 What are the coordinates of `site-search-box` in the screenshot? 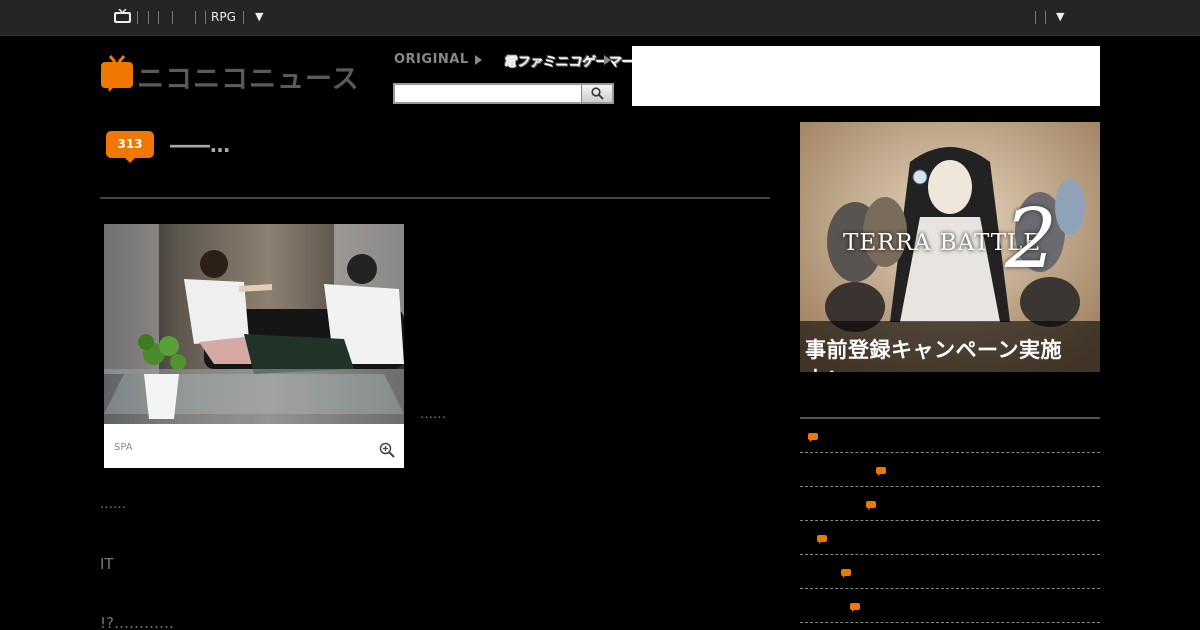 It's located at (503, 93).